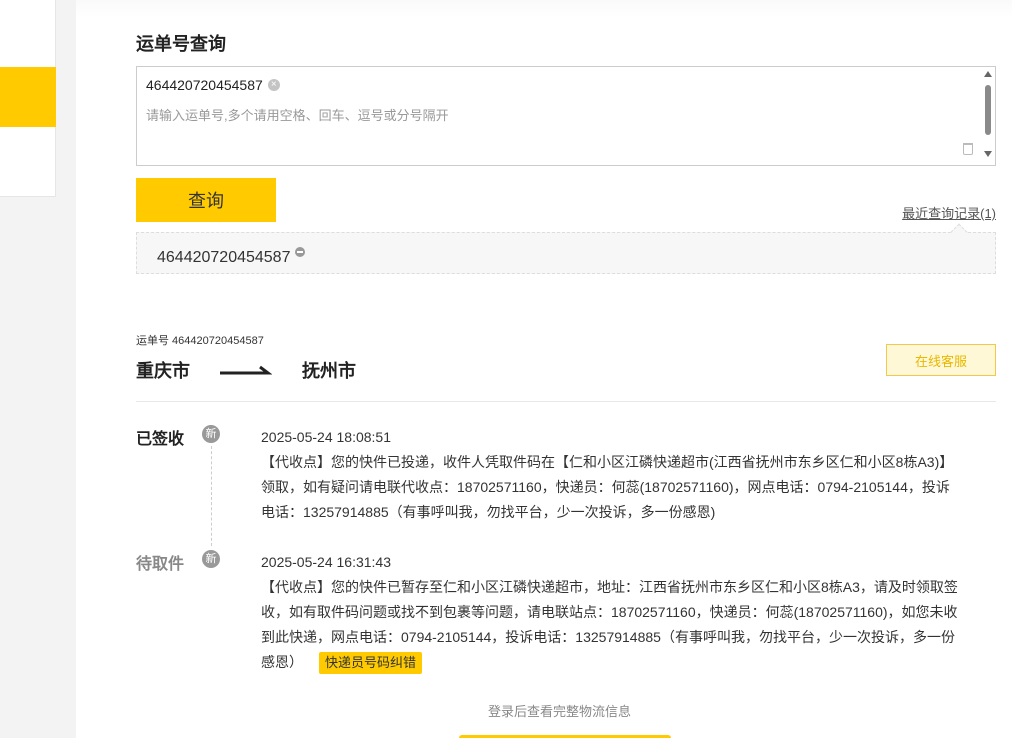 This screenshot has width=1012, height=738. What do you see at coordinates (329, 371) in the screenshot?
I see `destination-city: 抚州市` at bounding box center [329, 371].